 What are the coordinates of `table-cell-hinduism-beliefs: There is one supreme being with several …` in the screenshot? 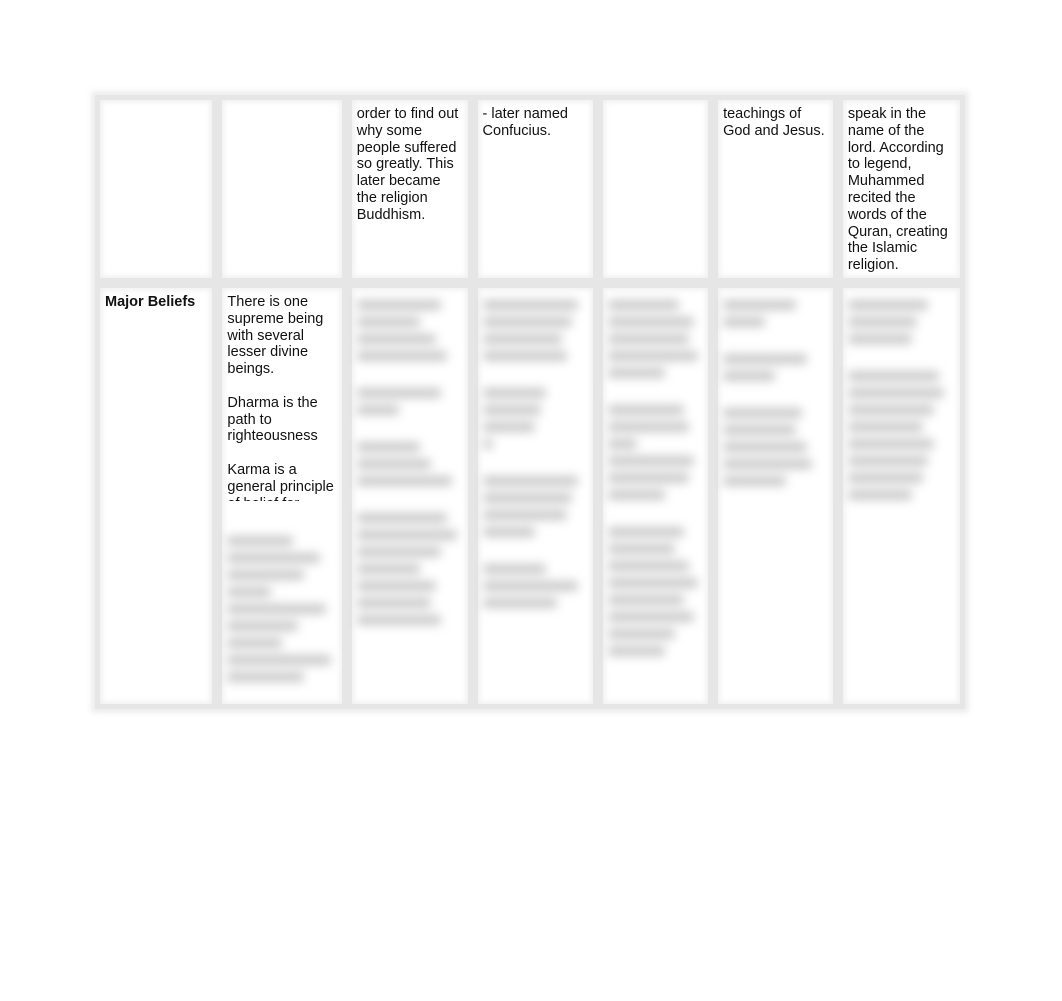 It's located at (282, 495).